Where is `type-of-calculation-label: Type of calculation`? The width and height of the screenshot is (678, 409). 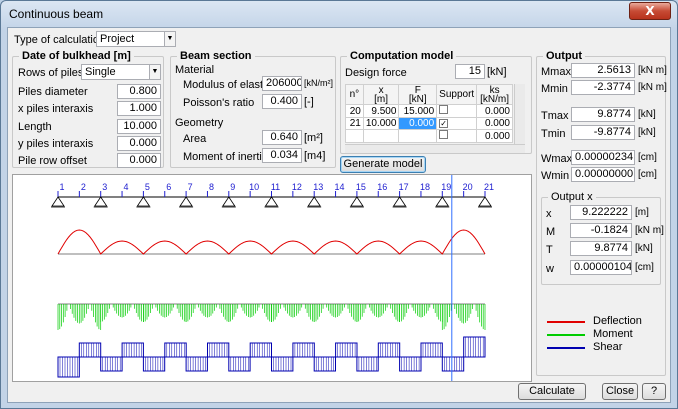
type-of-calculation-label: Type of calculation is located at coordinates (60, 40).